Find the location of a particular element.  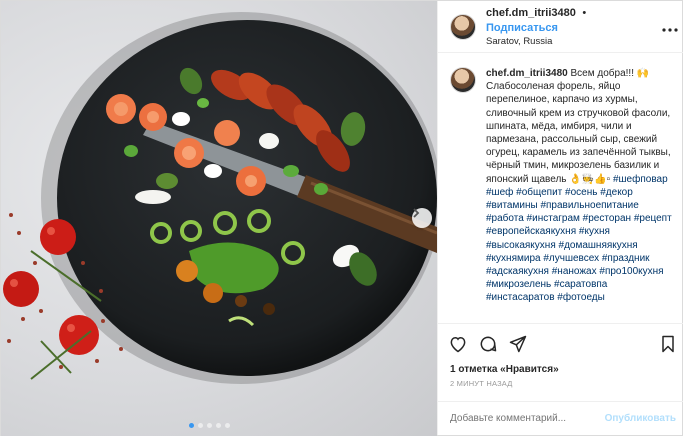

comment-input is located at coordinates (527, 418).